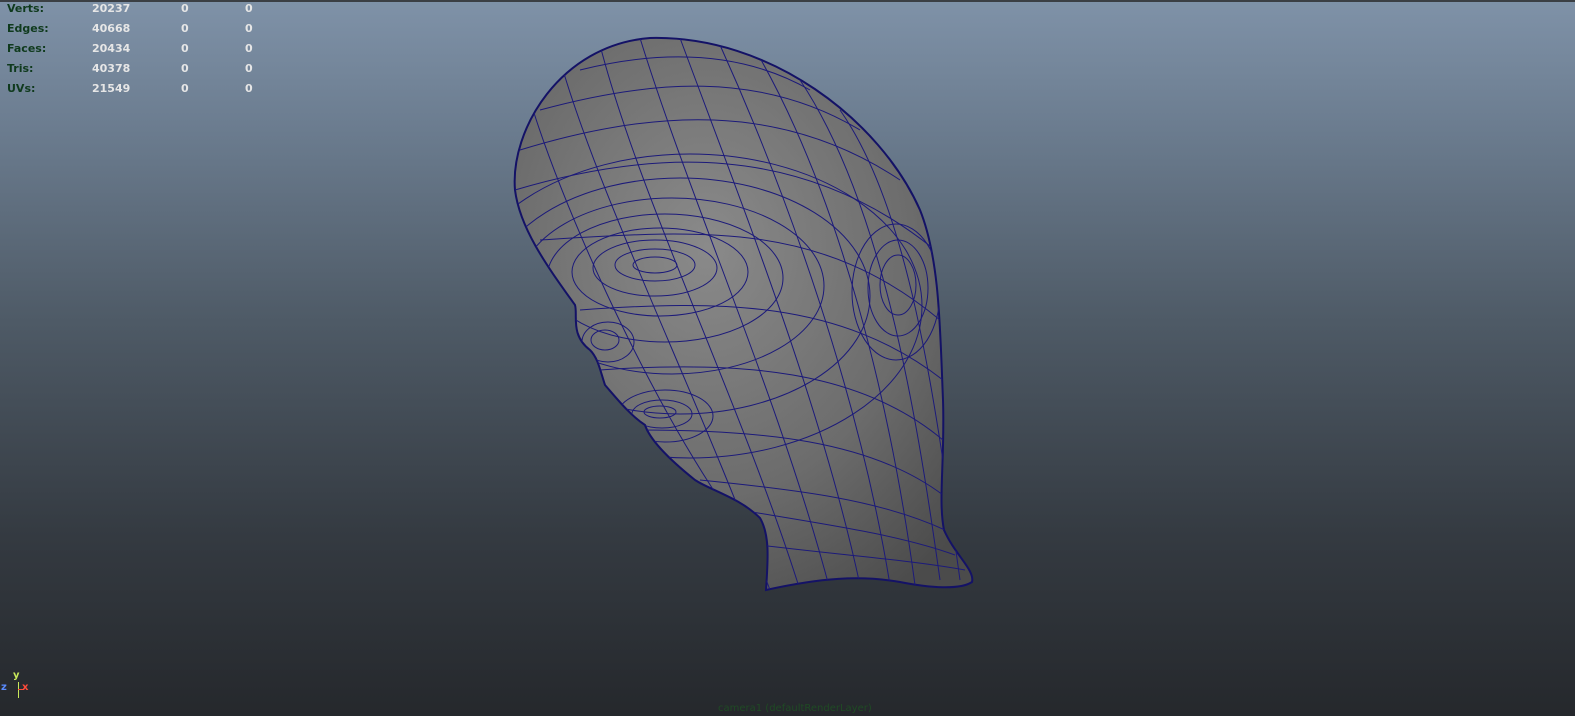  What do you see at coordinates (16, 675) in the screenshot?
I see `axis-y-label: y` at bounding box center [16, 675].